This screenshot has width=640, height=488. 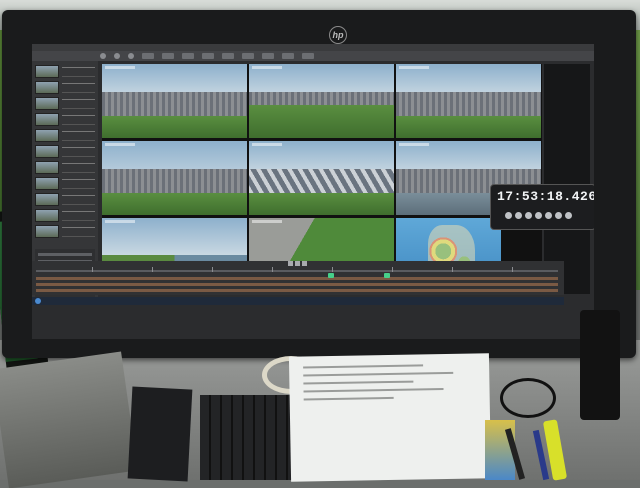 I want to click on playback-controls, so click(x=297, y=263).